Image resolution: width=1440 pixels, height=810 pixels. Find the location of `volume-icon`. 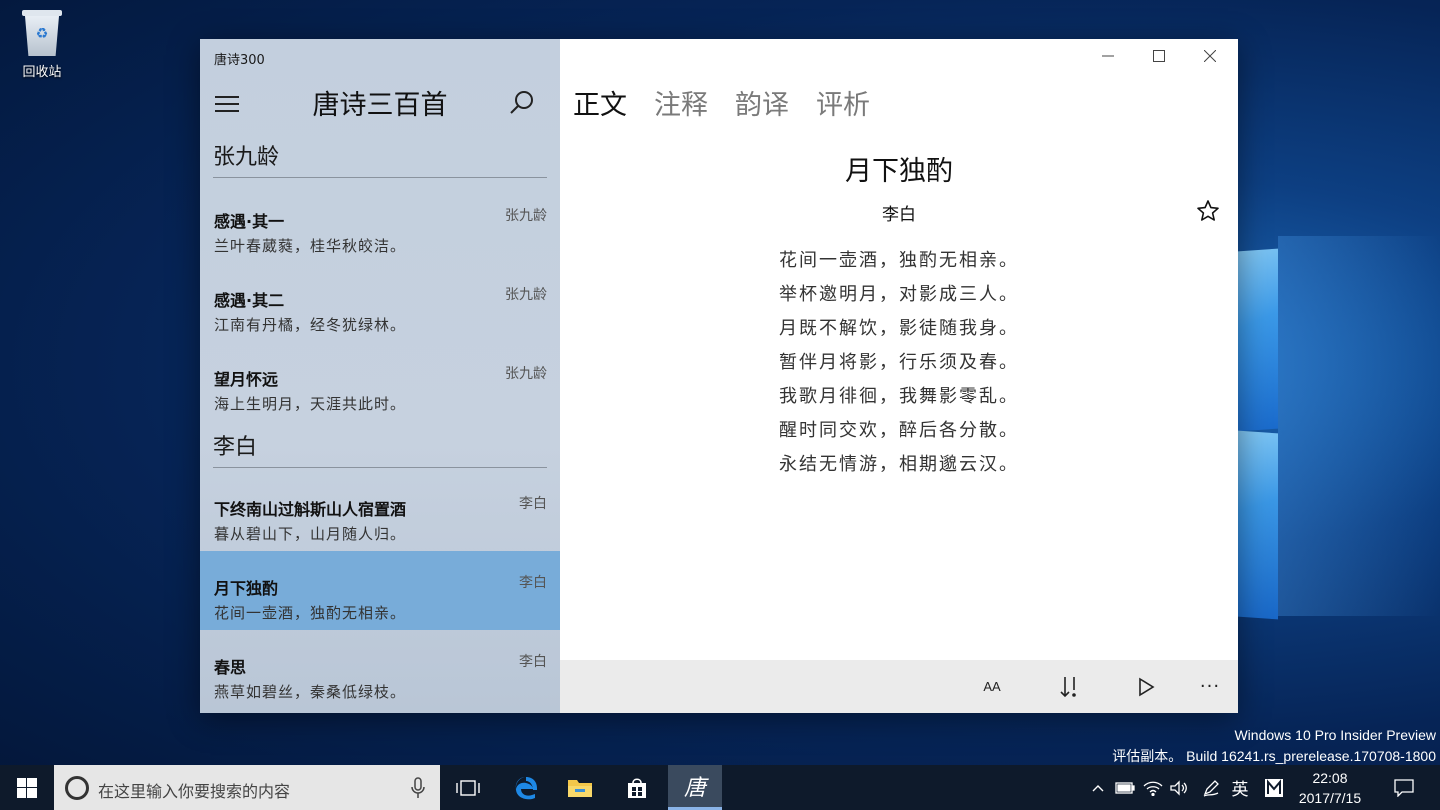

volume-icon is located at coordinates (1178, 787).